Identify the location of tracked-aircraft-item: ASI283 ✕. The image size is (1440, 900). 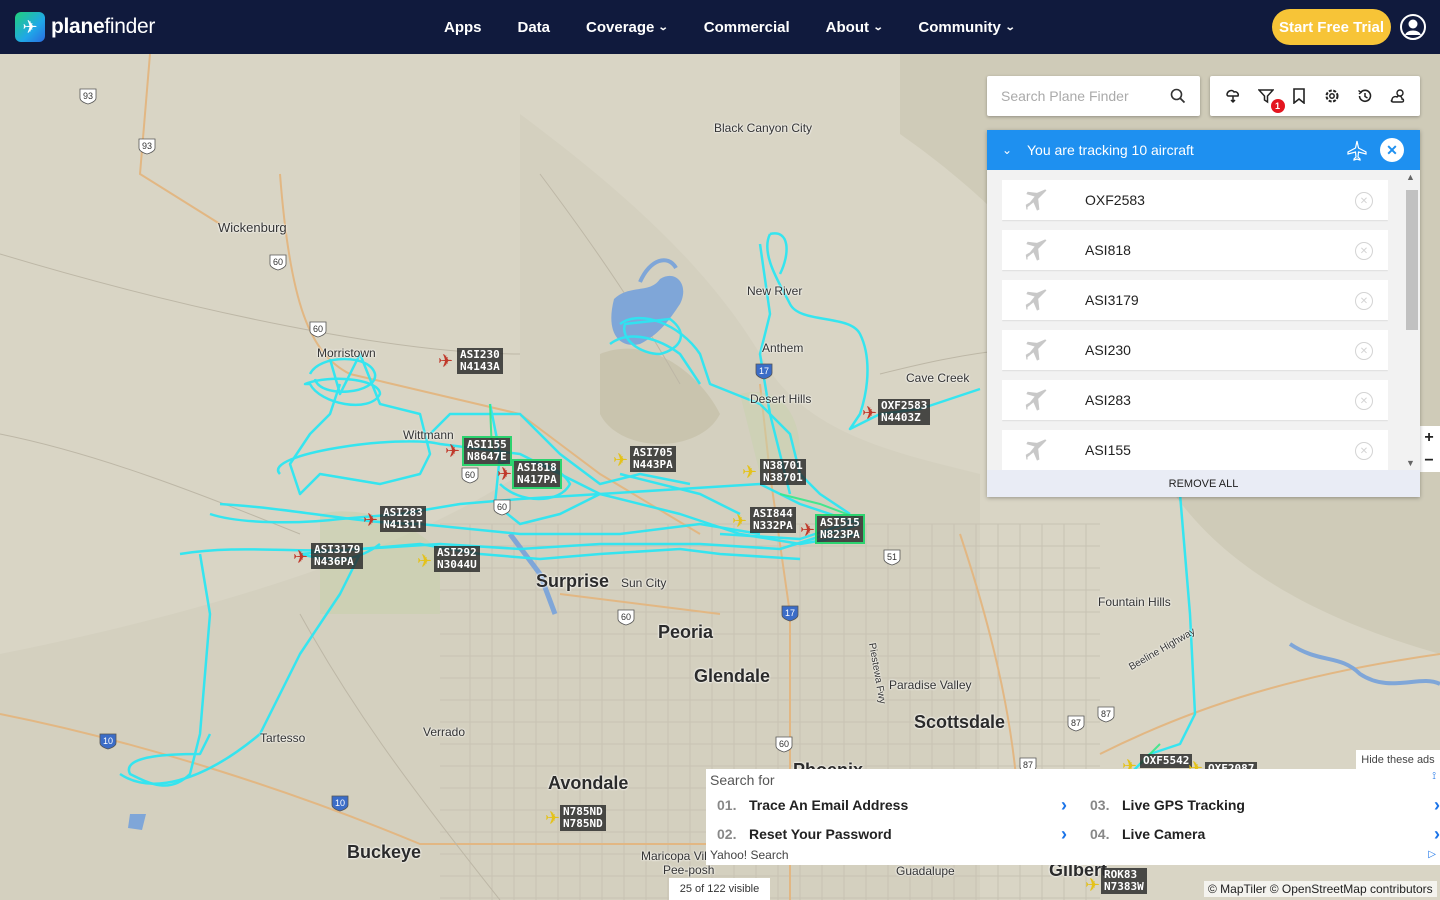
(1195, 400).